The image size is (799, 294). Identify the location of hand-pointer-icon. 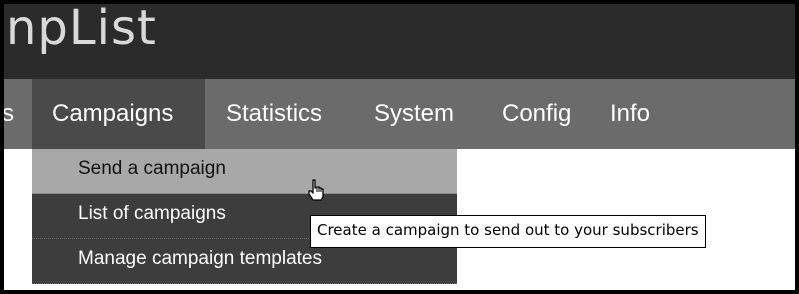
(316, 190).